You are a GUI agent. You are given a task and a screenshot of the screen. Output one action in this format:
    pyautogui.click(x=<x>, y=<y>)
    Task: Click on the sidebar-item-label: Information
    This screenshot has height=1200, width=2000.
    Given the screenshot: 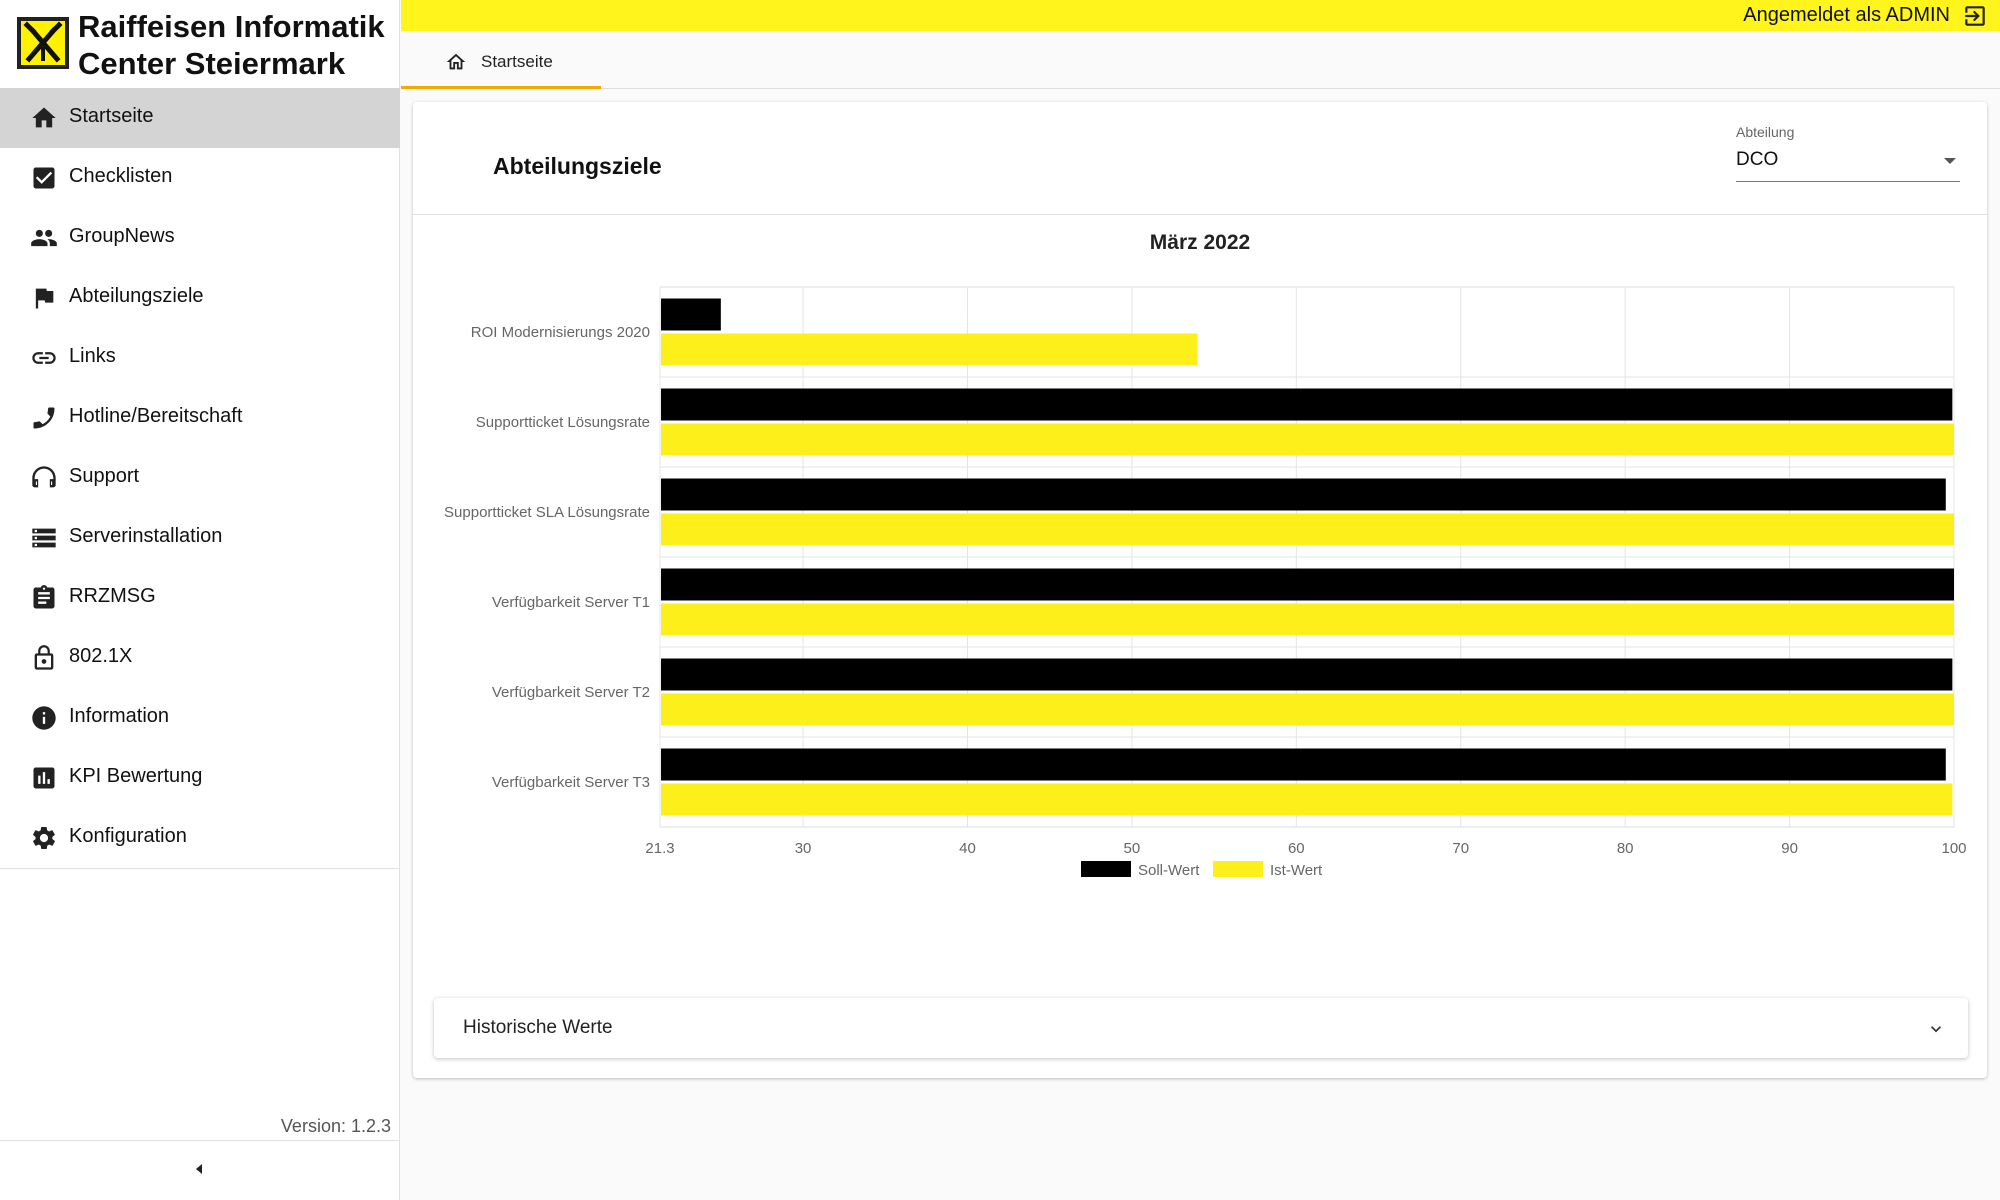 What is the action you would take?
    pyautogui.click(x=119, y=716)
    